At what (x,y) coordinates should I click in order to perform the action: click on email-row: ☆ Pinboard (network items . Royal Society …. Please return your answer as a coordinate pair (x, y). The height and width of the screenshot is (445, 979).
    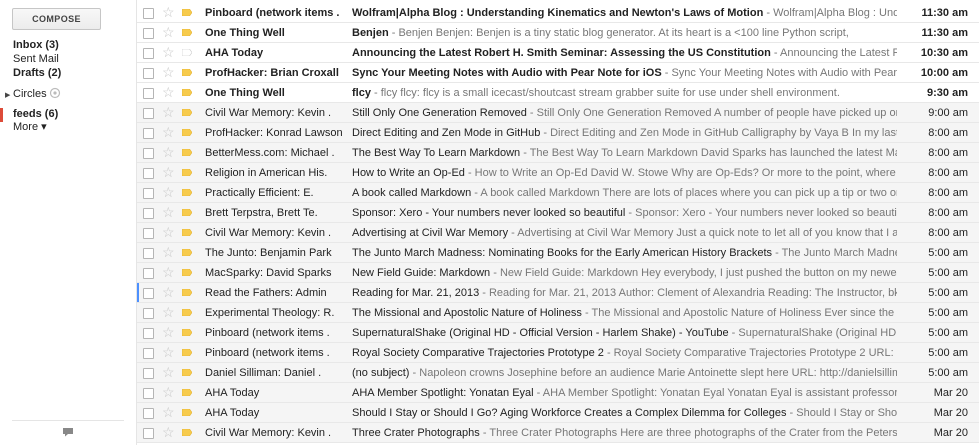
    Looking at the image, I should click on (558, 353).